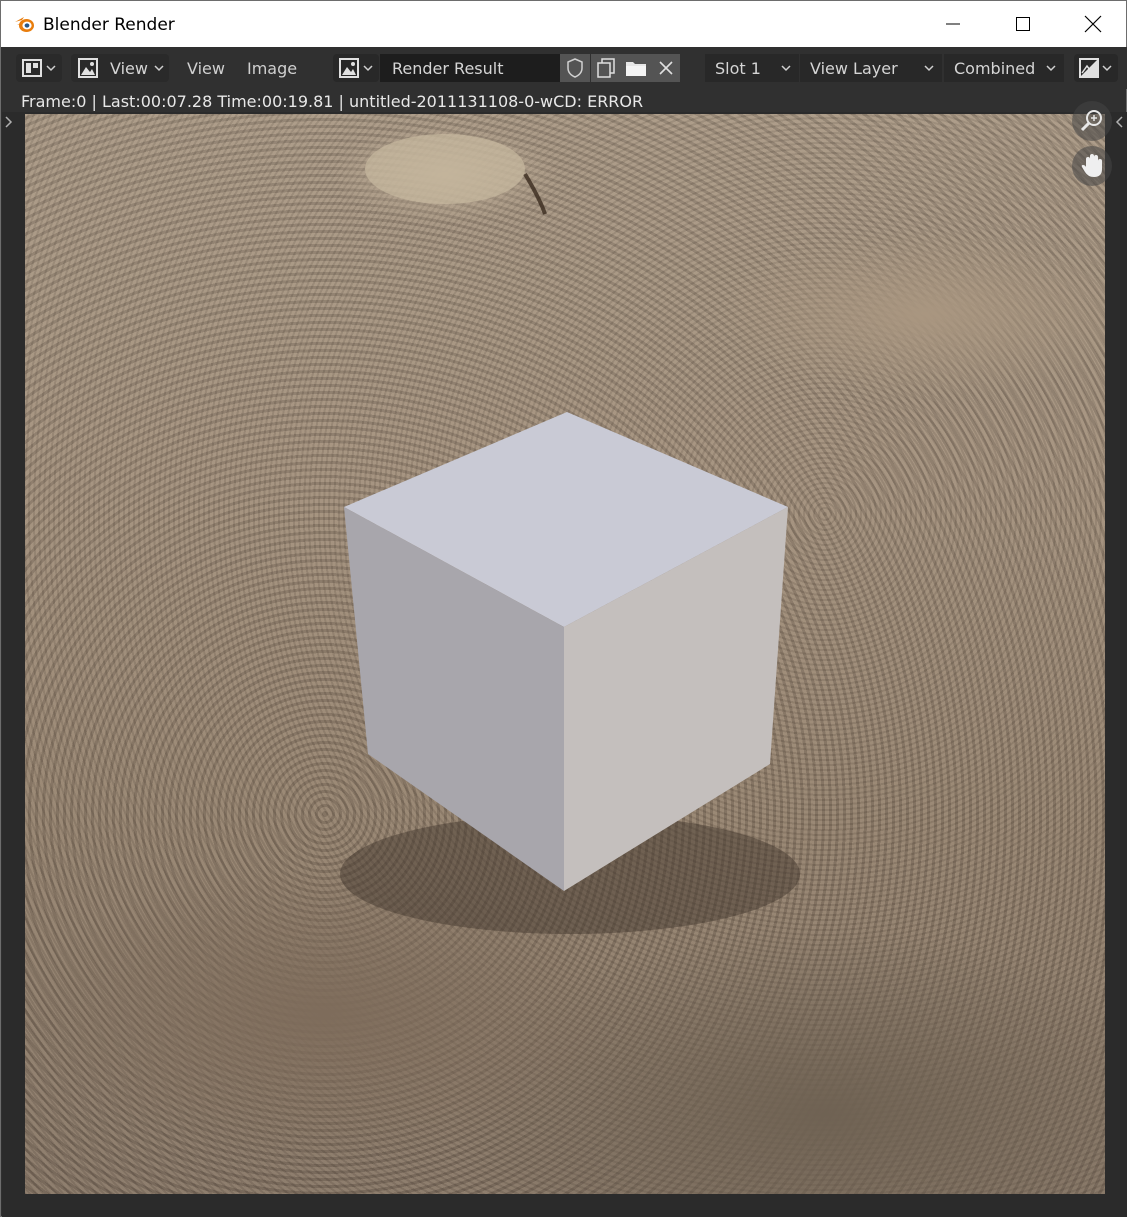  Describe the element at coordinates (995, 68) in the screenshot. I see `render-pass-label: Combined` at that location.